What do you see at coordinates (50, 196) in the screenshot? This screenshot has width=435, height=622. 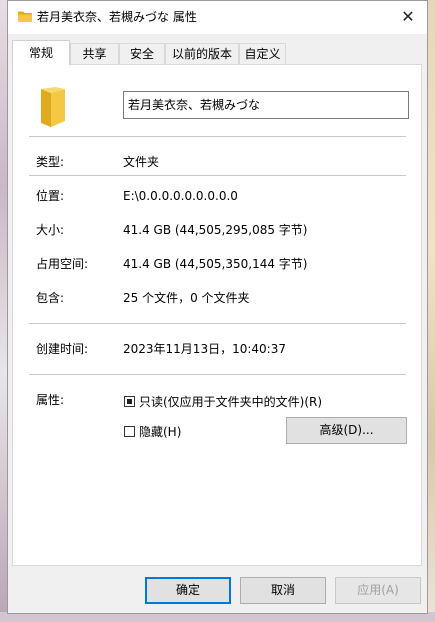 I see `location-label: 位置:` at bounding box center [50, 196].